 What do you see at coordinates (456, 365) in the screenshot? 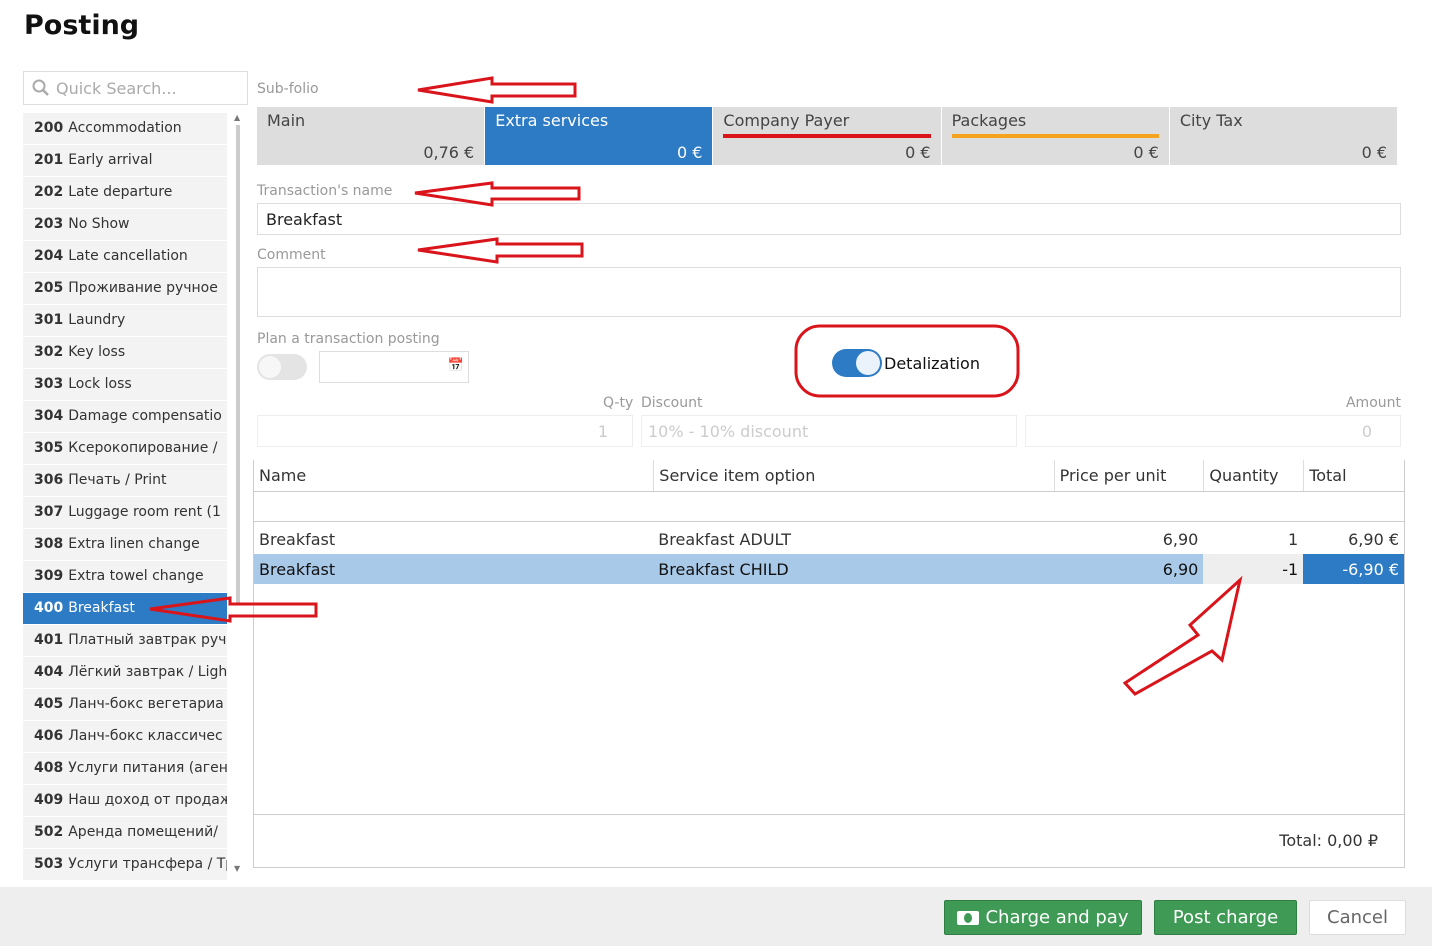
I see `calendar-icon: 📅` at bounding box center [456, 365].